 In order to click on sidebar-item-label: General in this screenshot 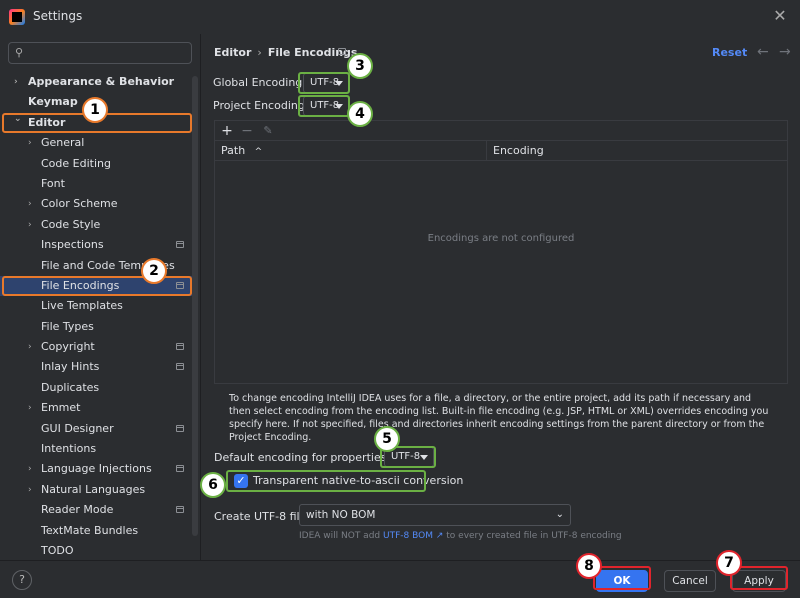, I will do `click(63, 143)`.